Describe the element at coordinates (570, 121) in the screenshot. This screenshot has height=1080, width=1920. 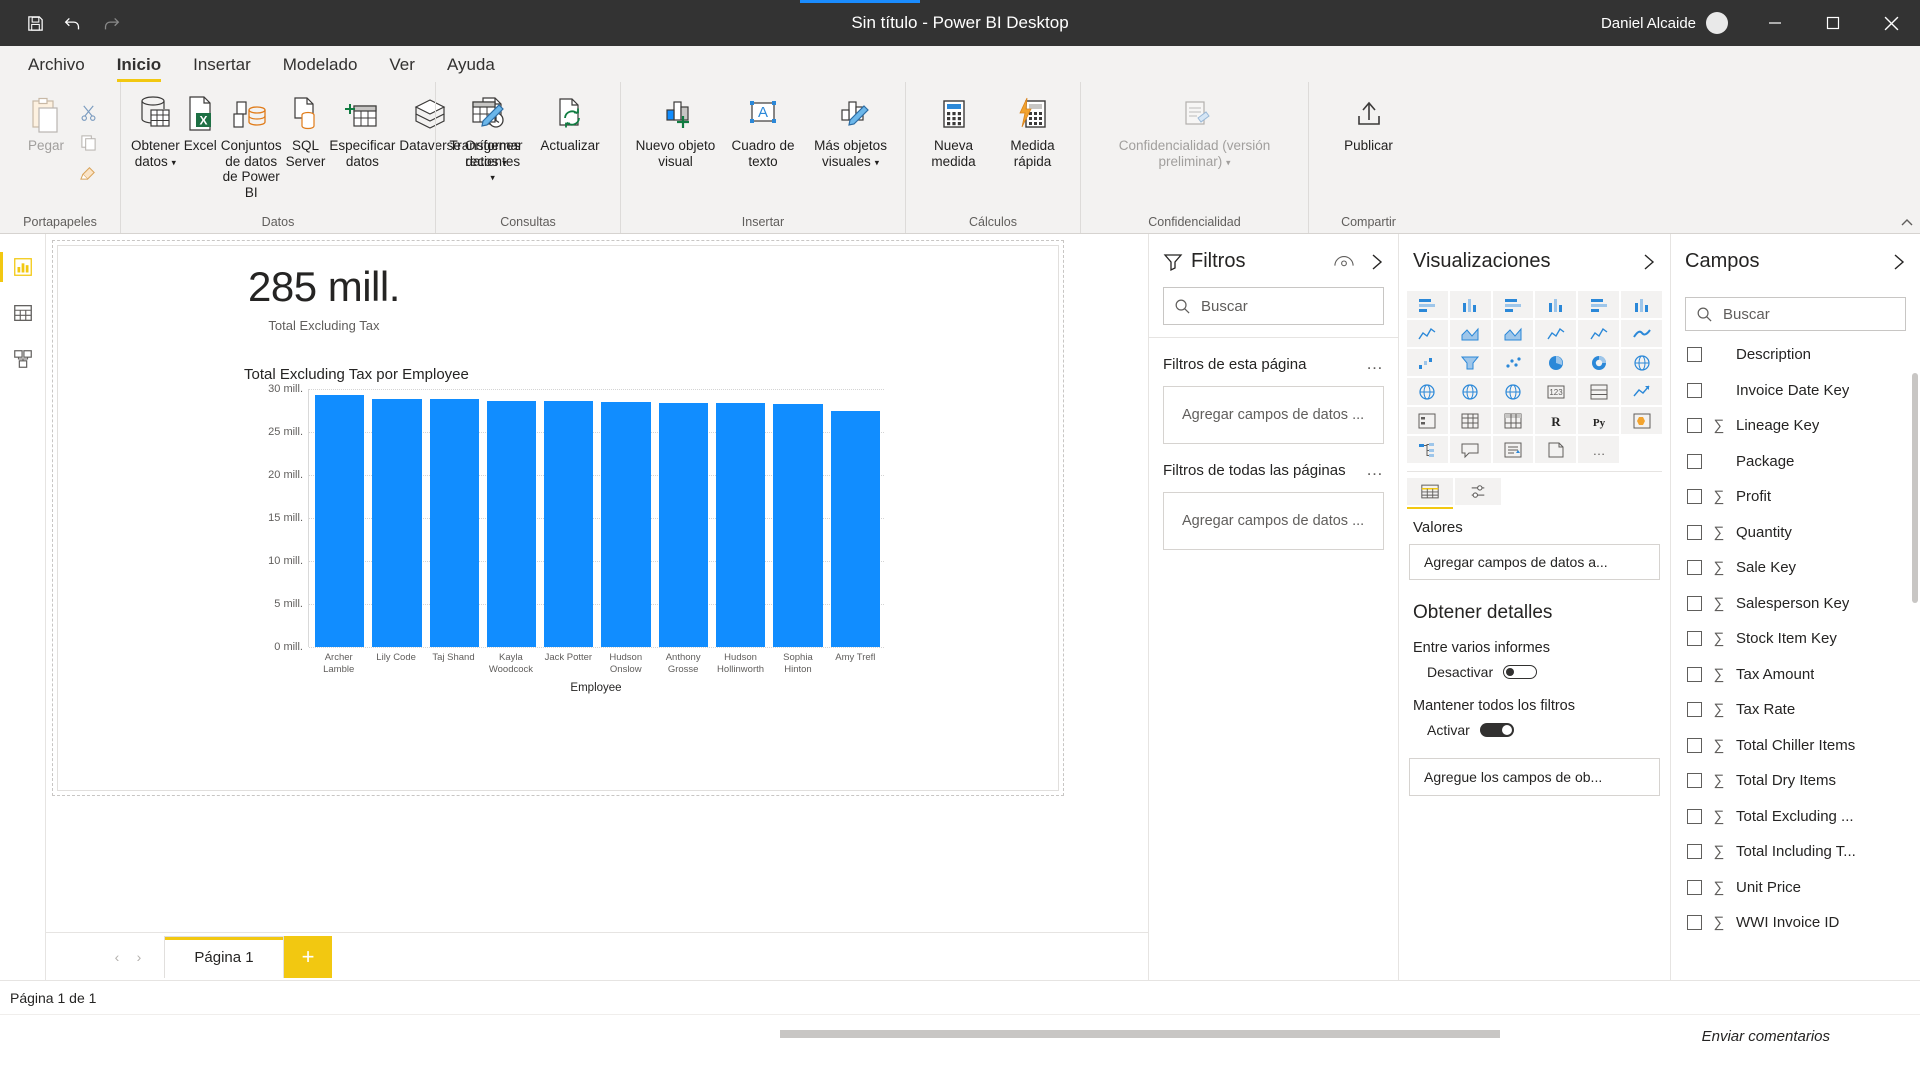
I see `actualizar-button: Actualizar` at that location.